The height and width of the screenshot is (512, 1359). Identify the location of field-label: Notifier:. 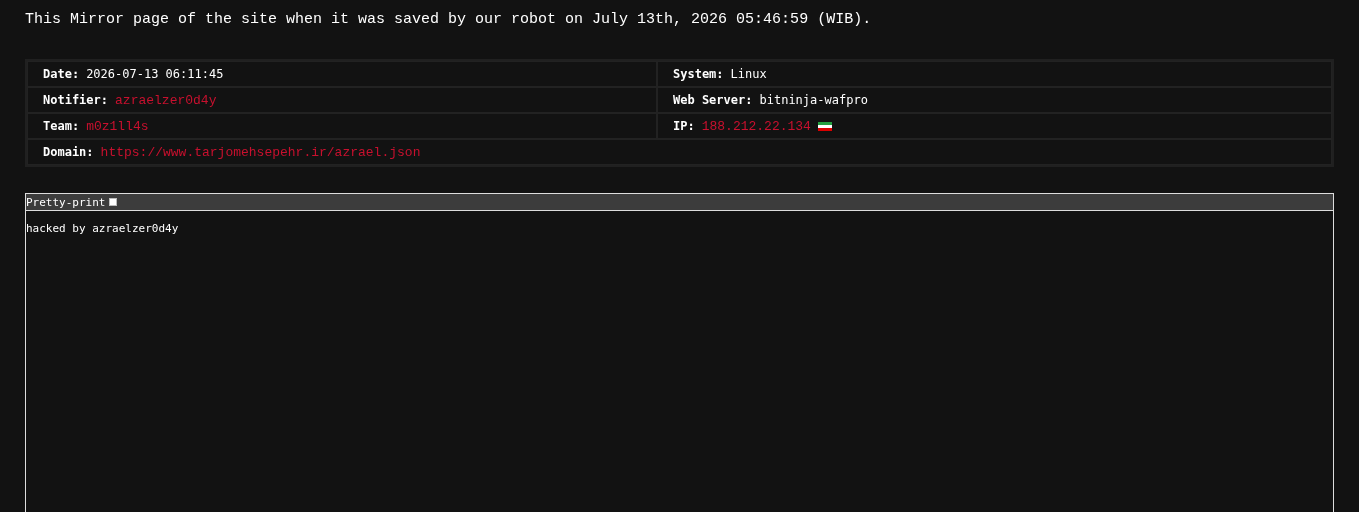
(76, 100).